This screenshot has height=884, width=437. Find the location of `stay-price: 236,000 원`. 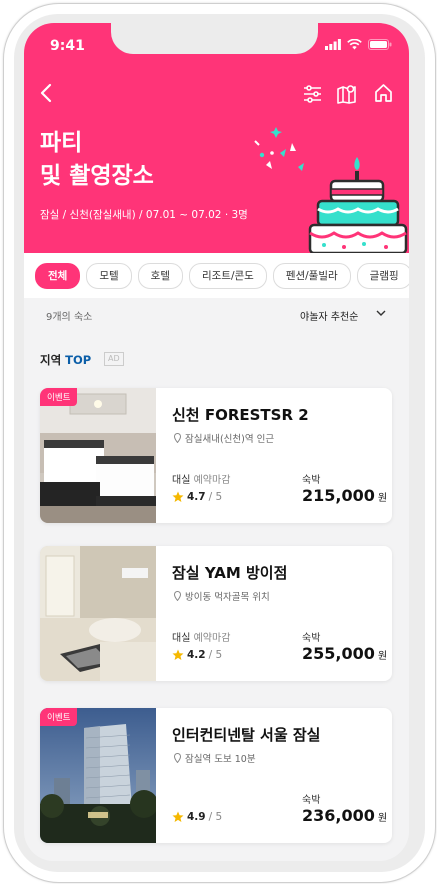

stay-price: 236,000 원 is located at coordinates (344, 815).